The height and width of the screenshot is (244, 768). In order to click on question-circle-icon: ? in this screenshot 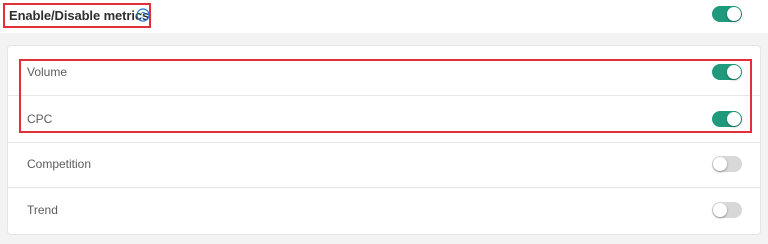, I will do `click(143, 15)`.